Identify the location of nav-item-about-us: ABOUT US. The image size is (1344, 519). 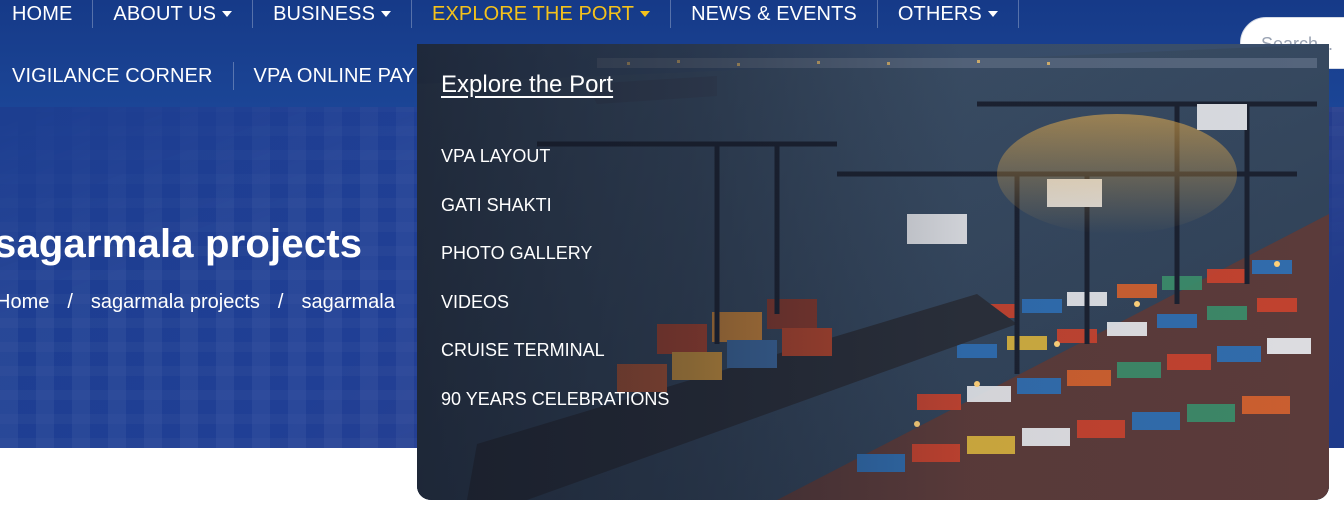
(173, 14).